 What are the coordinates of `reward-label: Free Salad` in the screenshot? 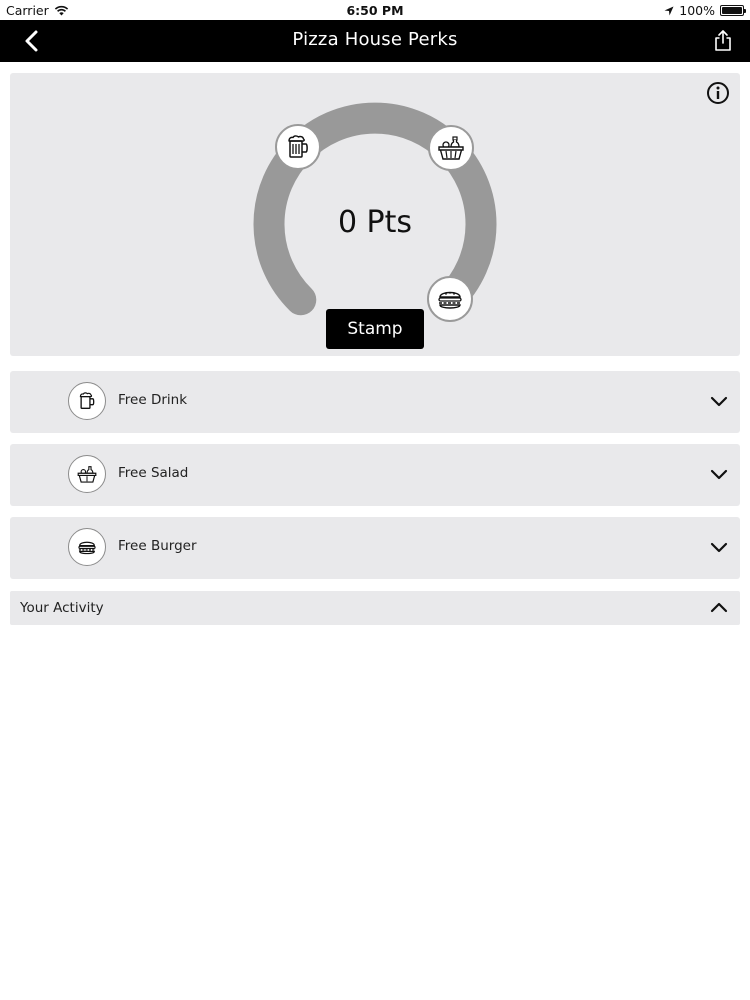 It's located at (153, 473).